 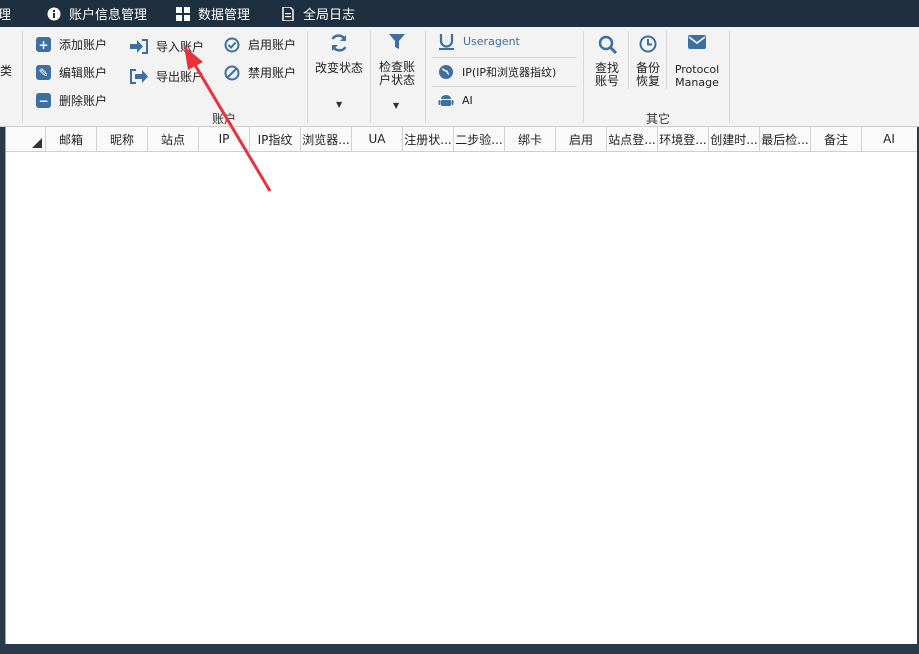 I want to click on edit-account-label: 编辑账户, so click(x=83, y=73).